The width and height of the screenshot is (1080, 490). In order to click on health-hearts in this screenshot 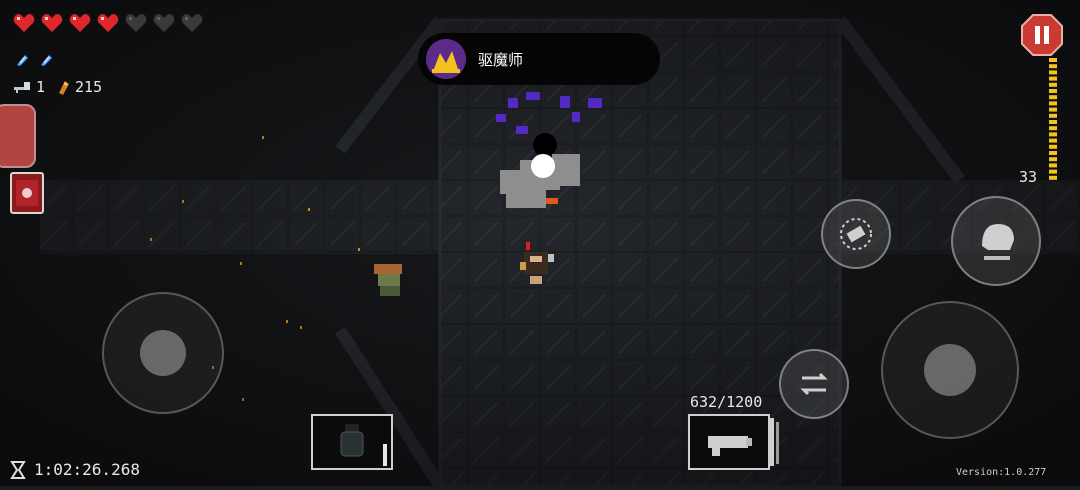, I will do `click(108, 23)`.